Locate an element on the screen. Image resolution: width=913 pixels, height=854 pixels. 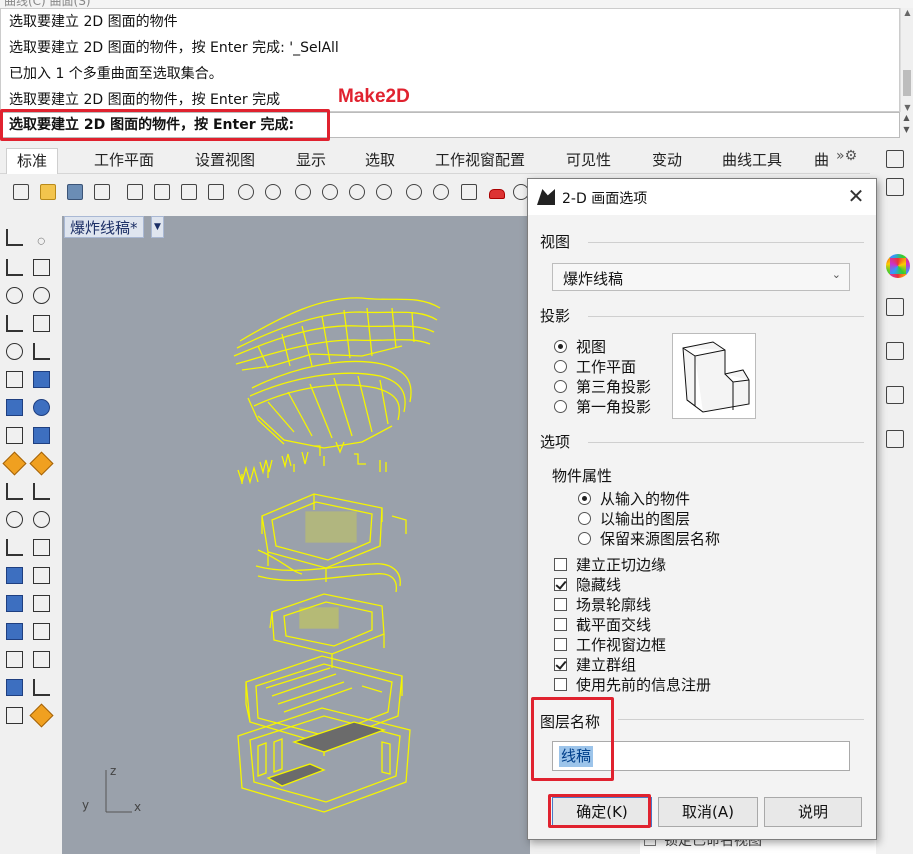
color-wheel-icon is located at coordinates (896, 264).